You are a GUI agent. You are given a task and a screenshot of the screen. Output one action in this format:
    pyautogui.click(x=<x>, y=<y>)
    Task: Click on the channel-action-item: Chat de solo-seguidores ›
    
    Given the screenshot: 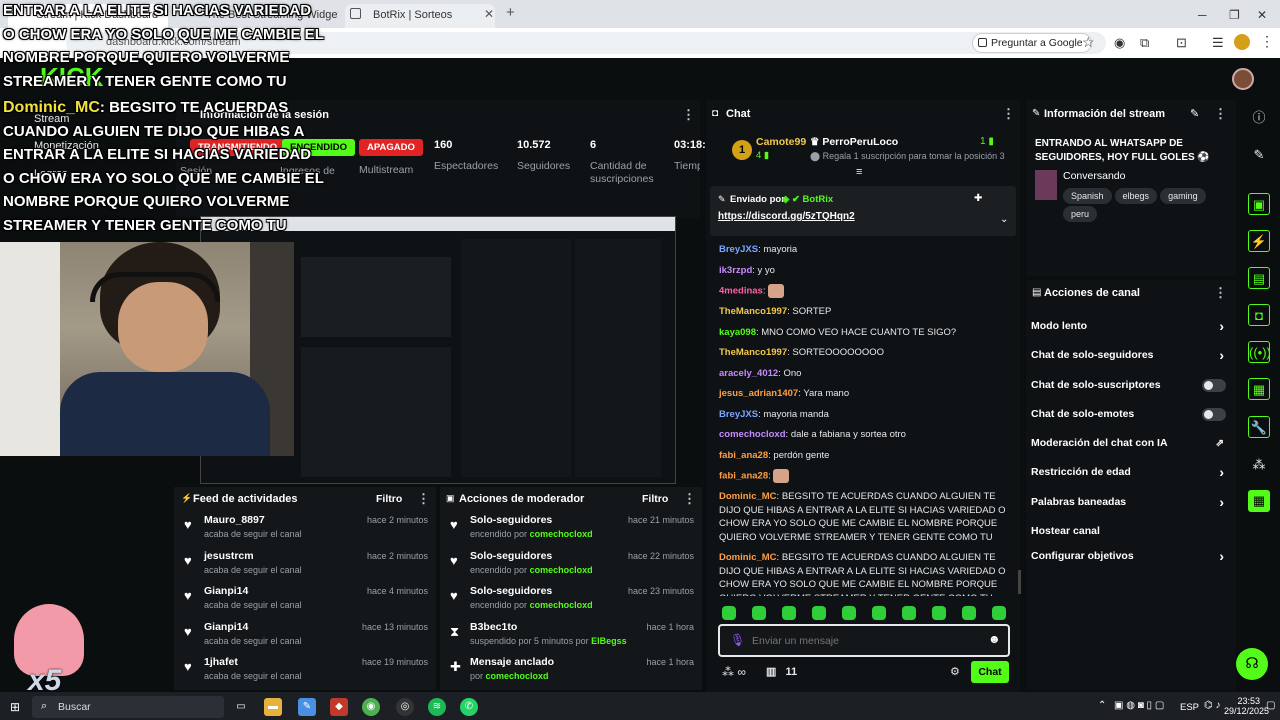 What is the action you would take?
    pyautogui.click(x=1131, y=357)
    